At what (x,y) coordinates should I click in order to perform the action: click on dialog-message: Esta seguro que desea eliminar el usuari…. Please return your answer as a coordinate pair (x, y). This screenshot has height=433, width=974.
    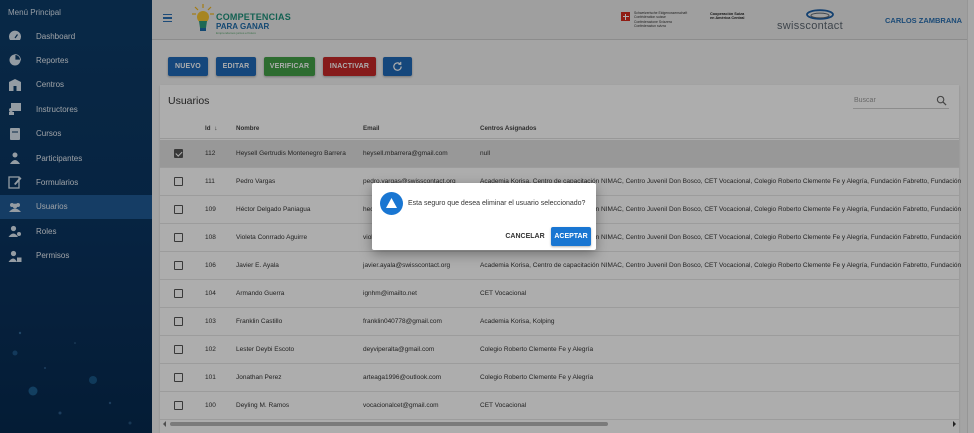
    Looking at the image, I should click on (497, 203).